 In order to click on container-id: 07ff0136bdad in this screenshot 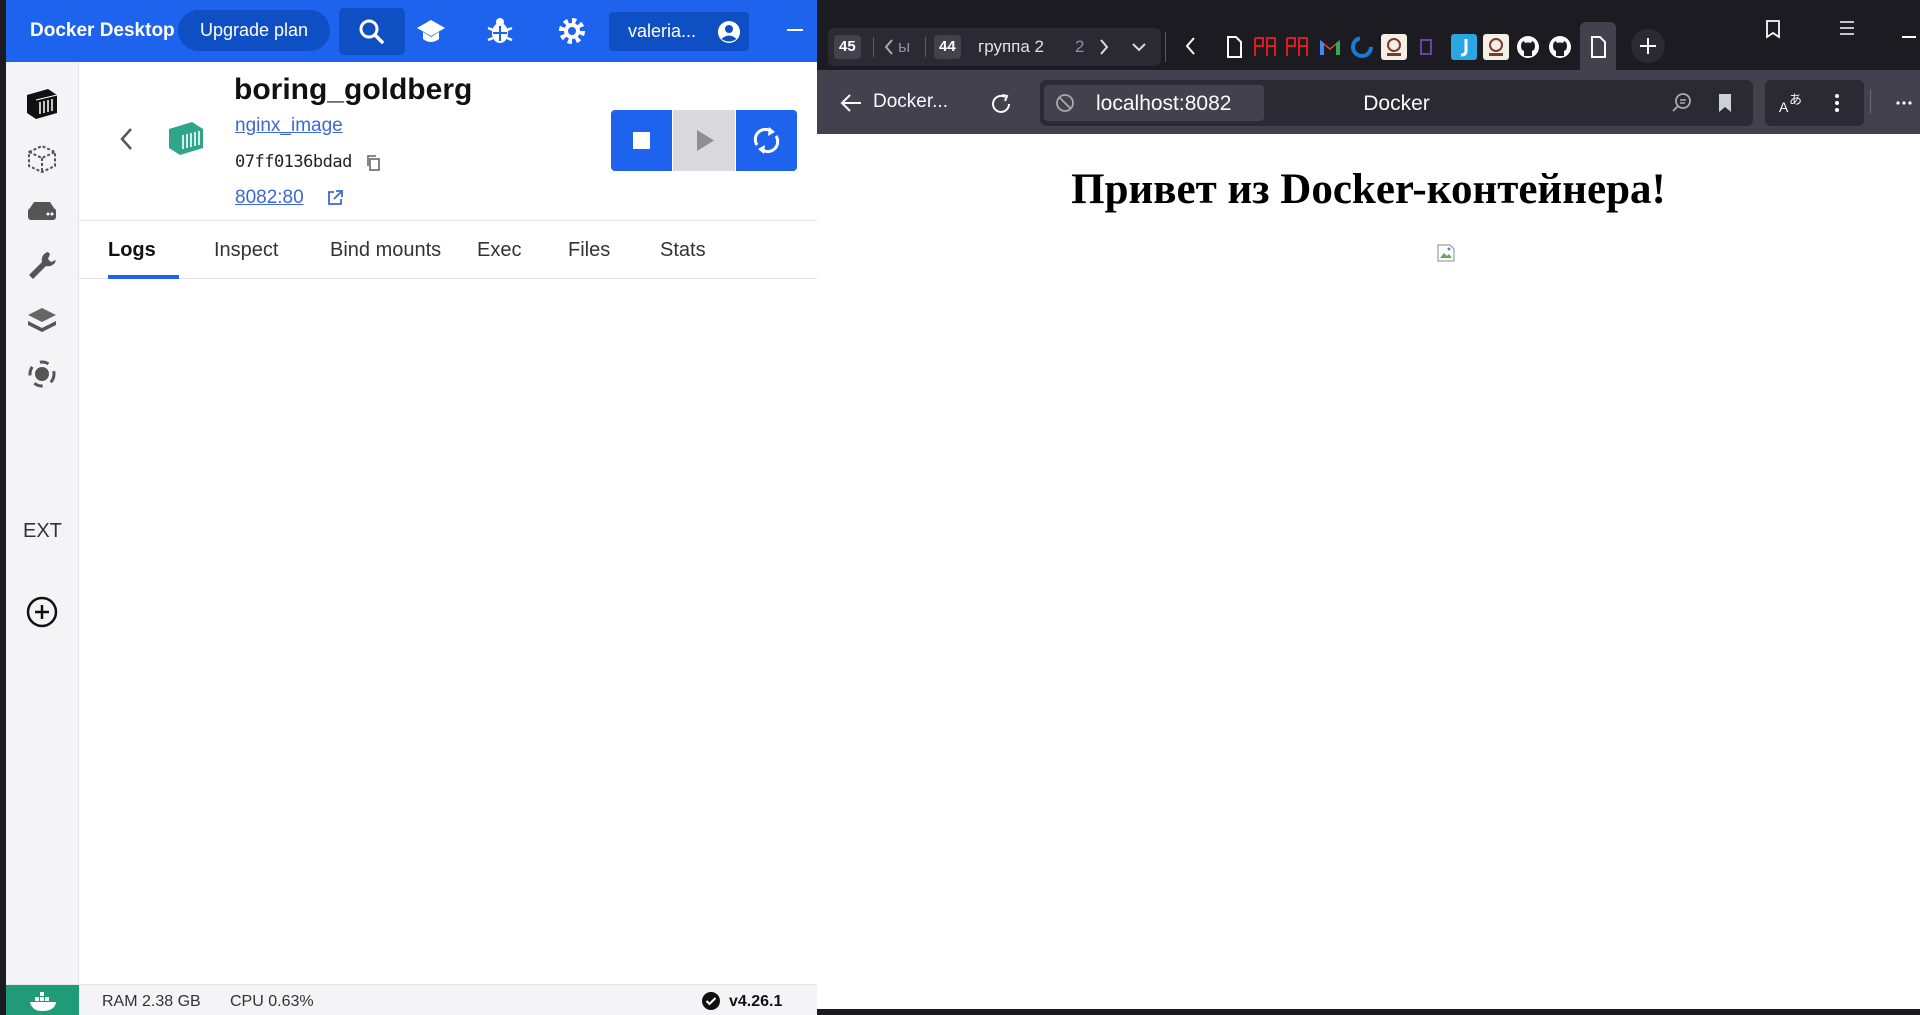, I will do `click(293, 162)`.